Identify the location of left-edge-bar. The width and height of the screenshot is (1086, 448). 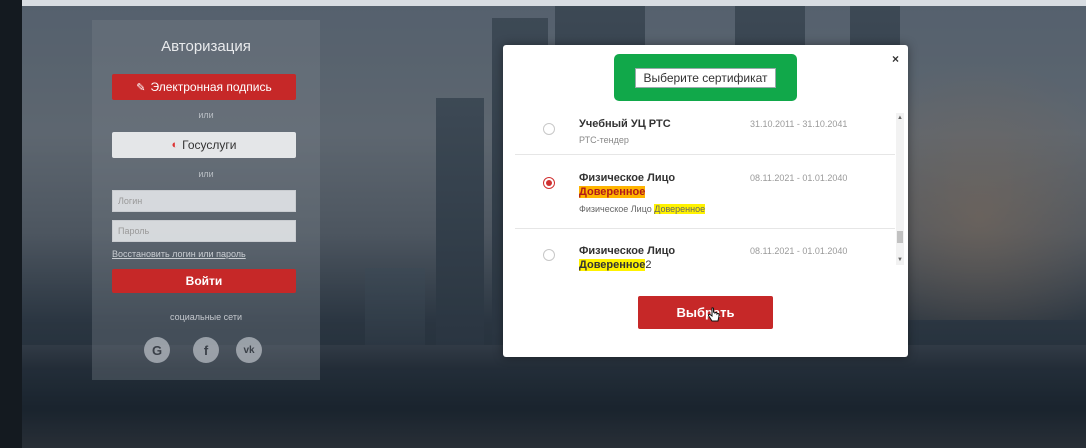
(11, 224).